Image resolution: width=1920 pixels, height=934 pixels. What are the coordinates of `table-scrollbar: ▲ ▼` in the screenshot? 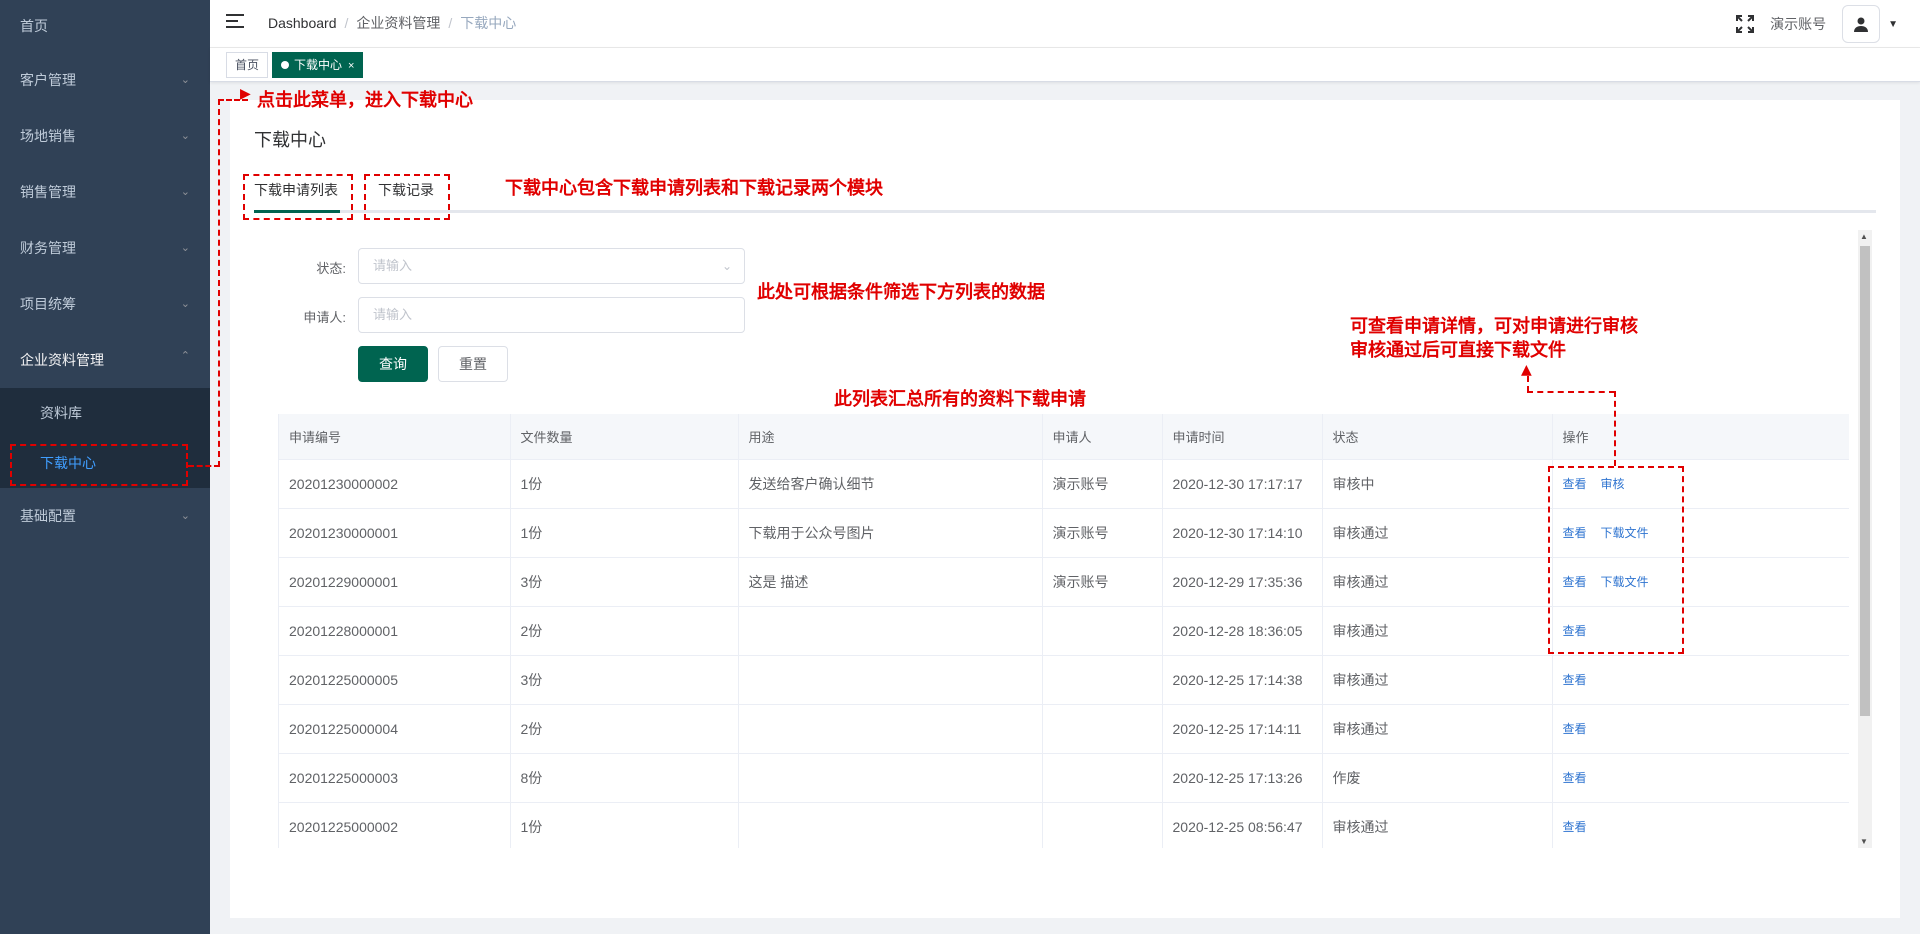 It's located at (1865, 539).